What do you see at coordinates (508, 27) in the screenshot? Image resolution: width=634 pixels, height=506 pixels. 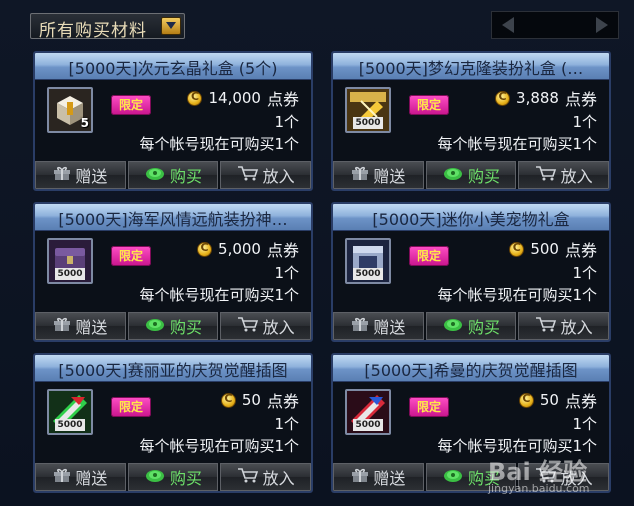 I see `prev-page-icon` at bounding box center [508, 27].